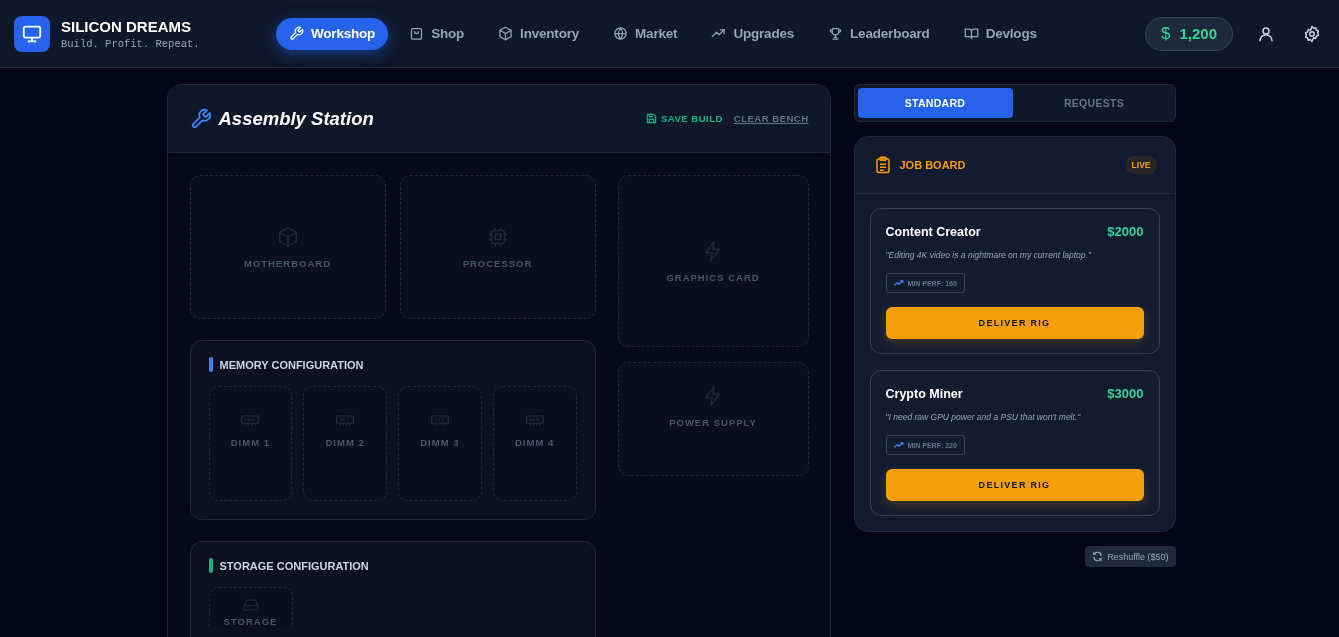 The image size is (1339, 637). I want to click on mode-tab: STANDARD, so click(935, 103).